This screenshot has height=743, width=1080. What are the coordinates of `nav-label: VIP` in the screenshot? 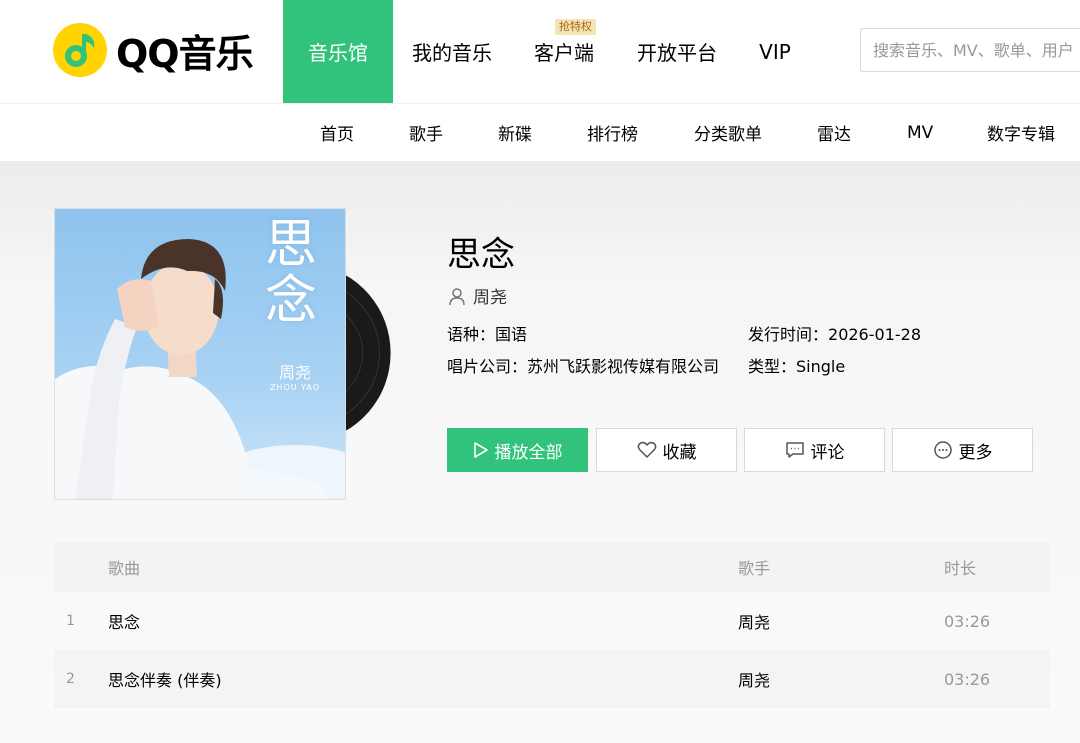 It's located at (775, 51).